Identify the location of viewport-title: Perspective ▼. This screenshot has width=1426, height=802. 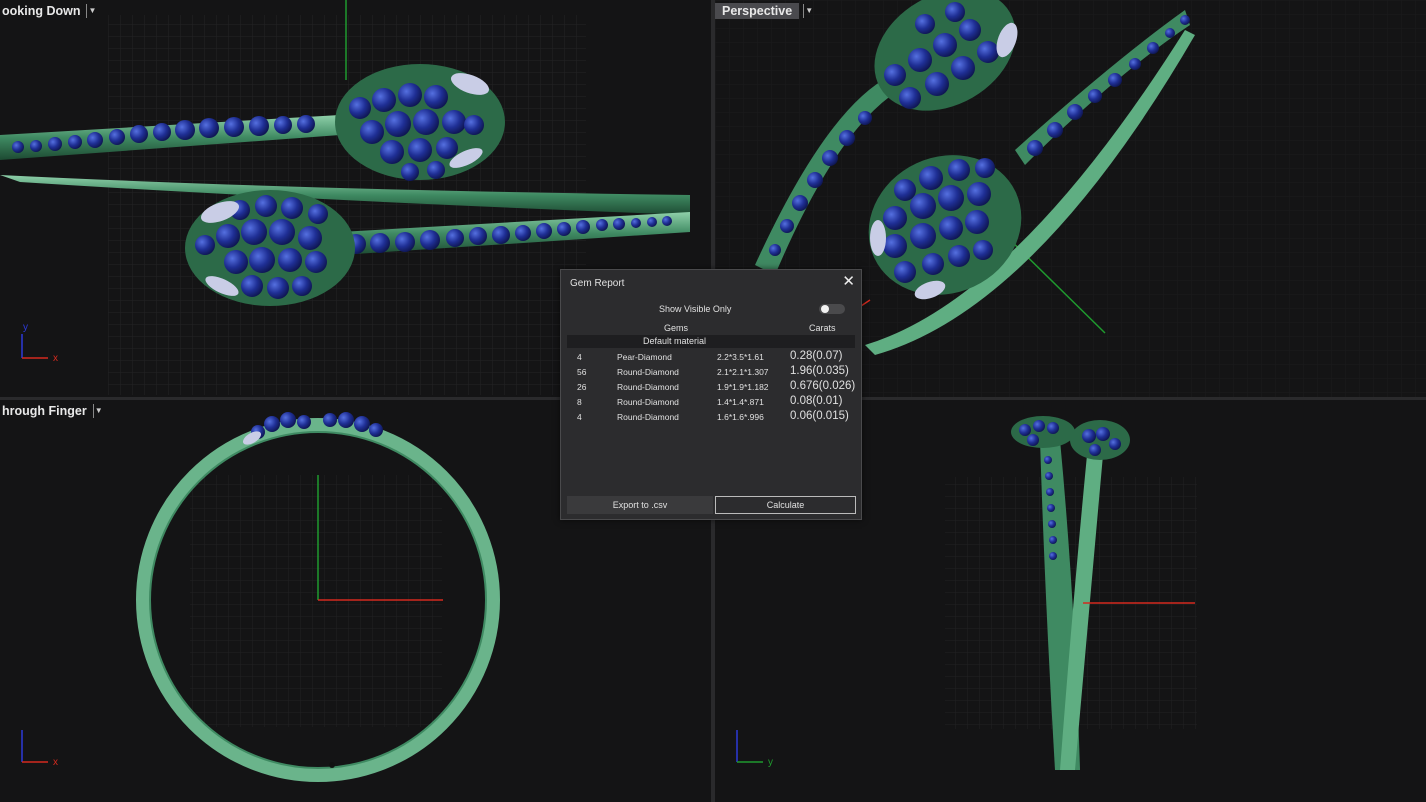
(764, 11).